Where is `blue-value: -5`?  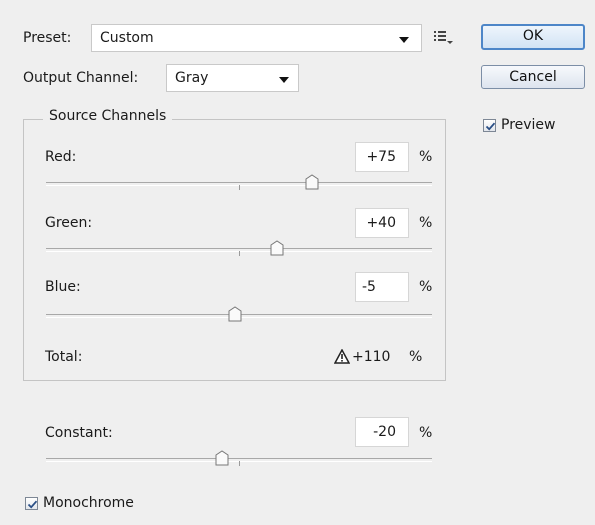
blue-value: -5 is located at coordinates (369, 287).